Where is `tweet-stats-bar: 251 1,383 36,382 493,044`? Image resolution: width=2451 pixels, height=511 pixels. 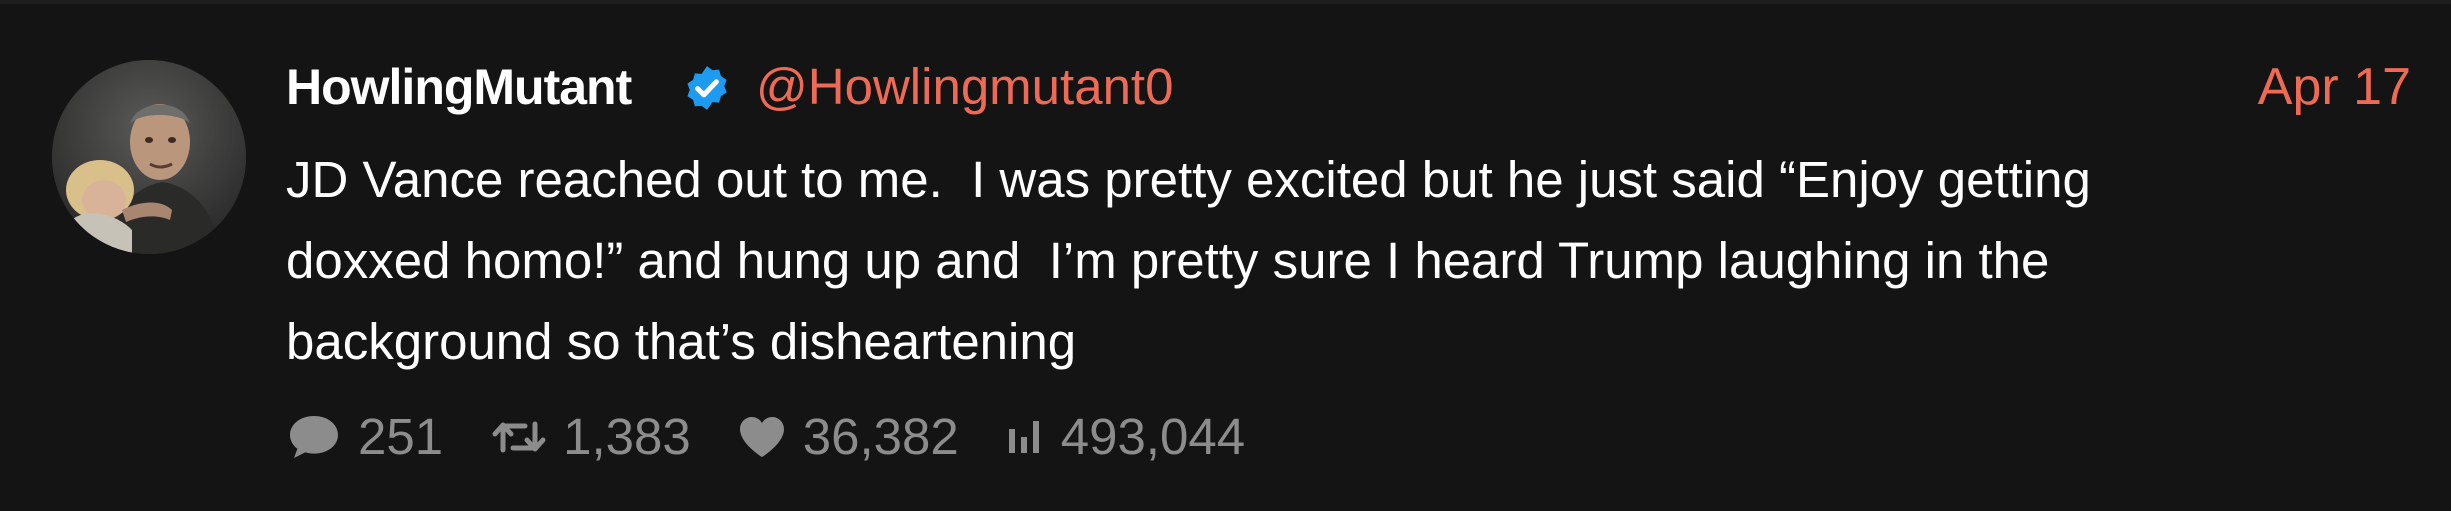 tweet-stats-bar: 251 1,383 36,382 493,044 is located at coordinates (765, 437).